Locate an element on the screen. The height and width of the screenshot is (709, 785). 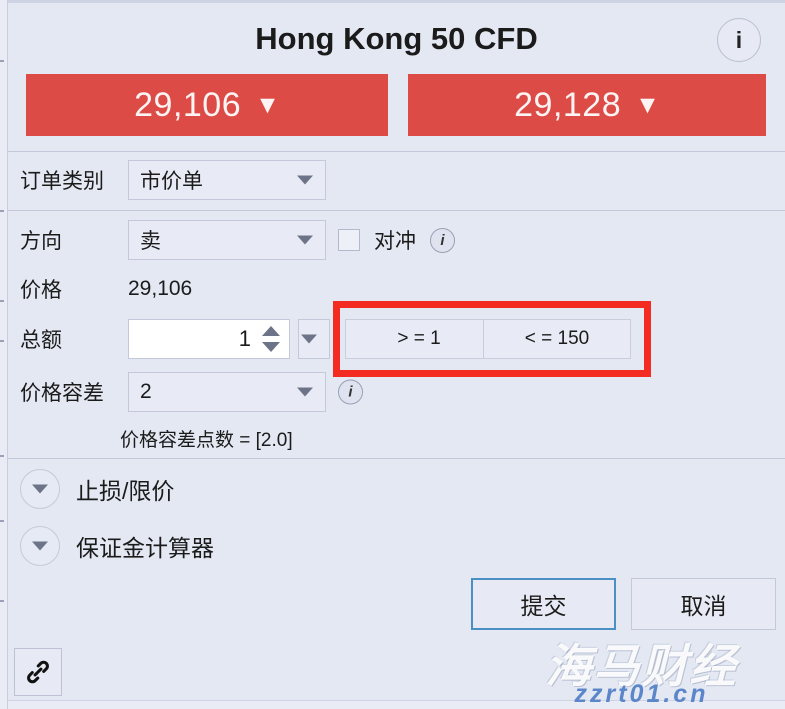
chain-link-icon is located at coordinates (38, 672).